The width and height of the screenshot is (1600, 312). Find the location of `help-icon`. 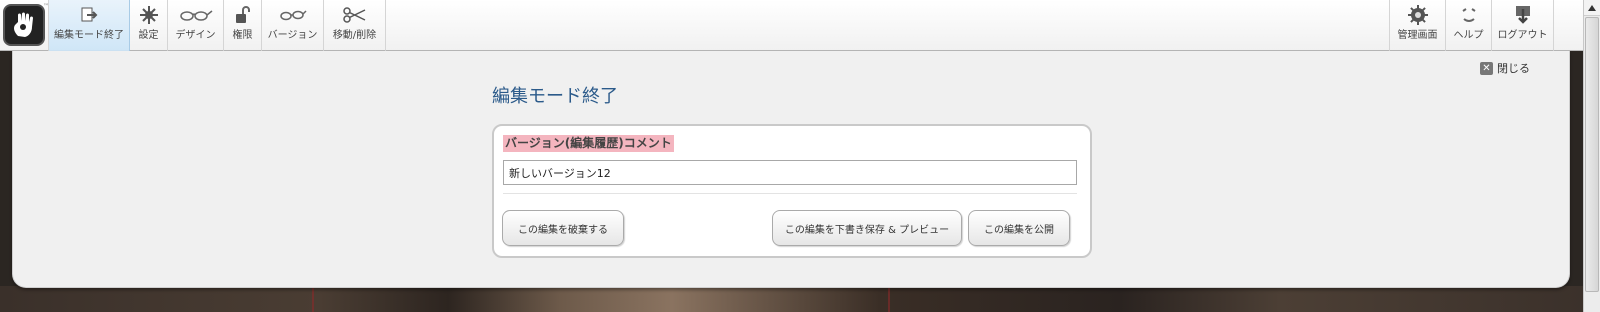

help-icon is located at coordinates (1469, 15).